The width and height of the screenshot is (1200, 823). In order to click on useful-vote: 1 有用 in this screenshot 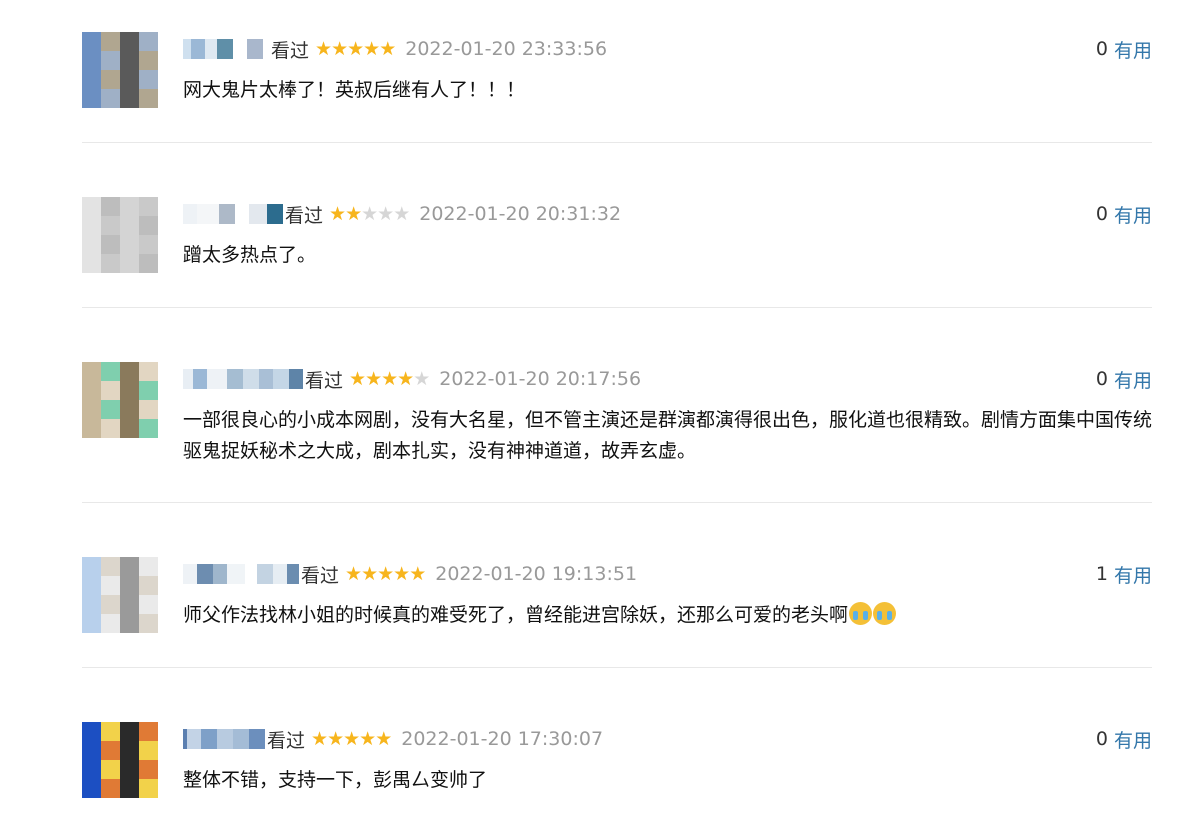, I will do `click(1124, 574)`.